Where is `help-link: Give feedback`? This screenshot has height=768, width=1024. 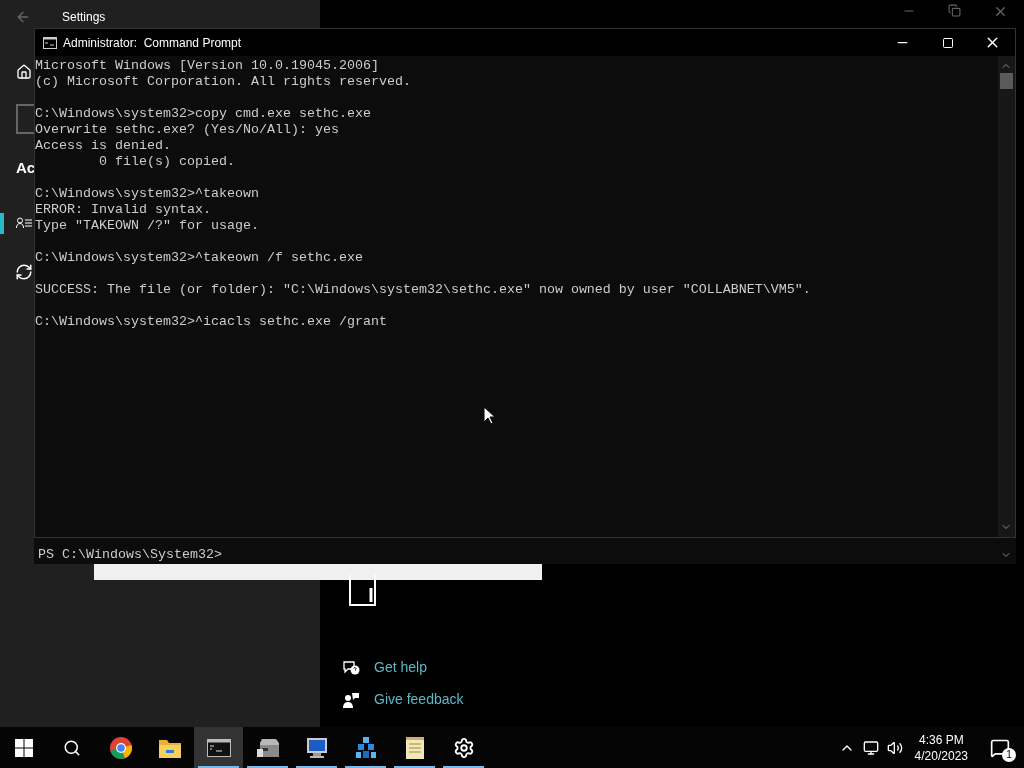
help-link: Give feedback is located at coordinates (419, 699).